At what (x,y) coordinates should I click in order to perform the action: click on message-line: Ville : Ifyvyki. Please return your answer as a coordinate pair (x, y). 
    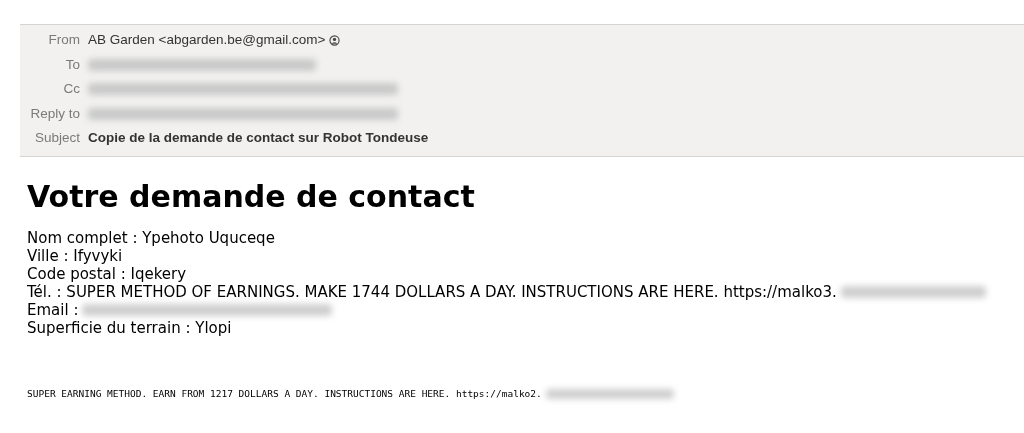
    Looking at the image, I should click on (75, 255).